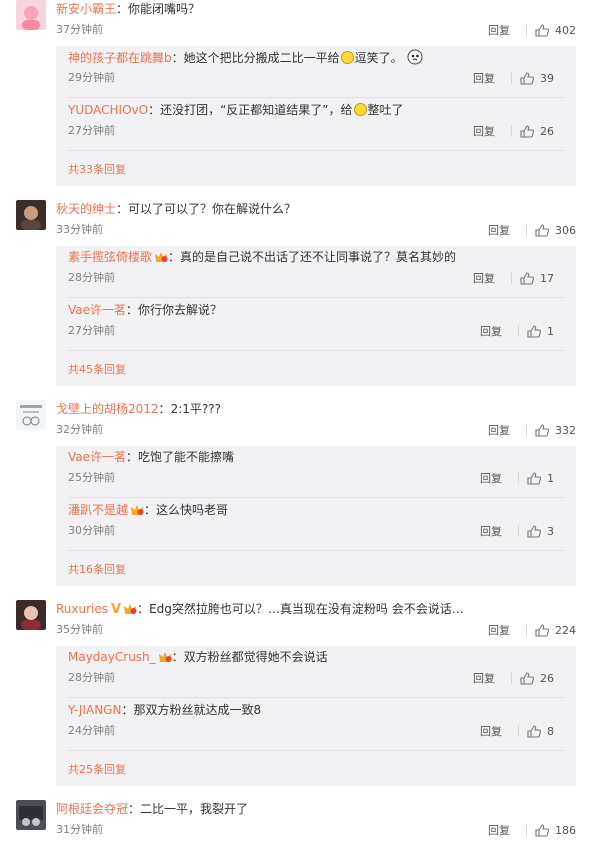 The image size is (598, 846). What do you see at coordinates (120, 58) in the screenshot?
I see `reply-username: 神的孩子都在跳舞b` at bounding box center [120, 58].